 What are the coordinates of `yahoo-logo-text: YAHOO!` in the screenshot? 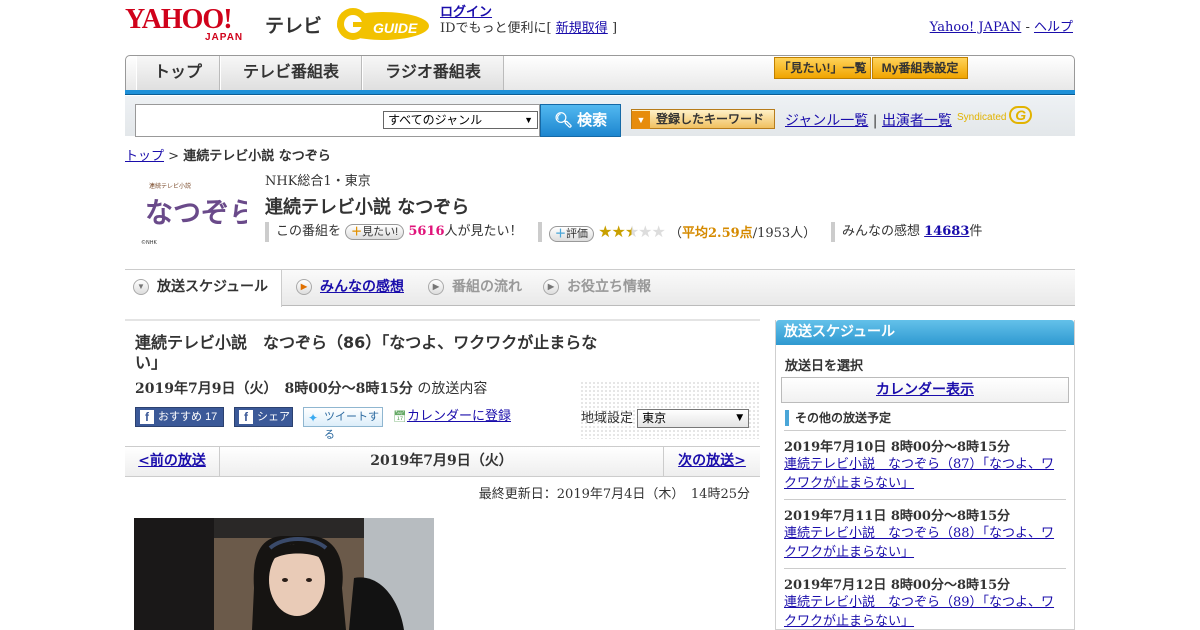 It's located at (179, 19).